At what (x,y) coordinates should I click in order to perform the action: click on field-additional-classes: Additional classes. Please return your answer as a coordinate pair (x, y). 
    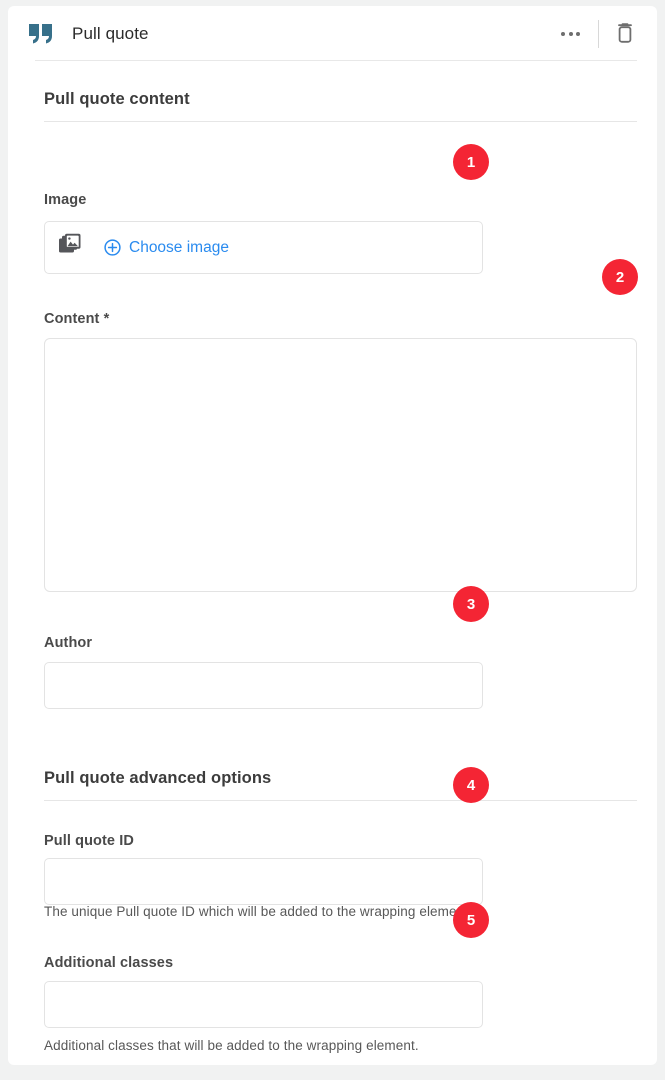
    Looking at the image, I should click on (108, 963).